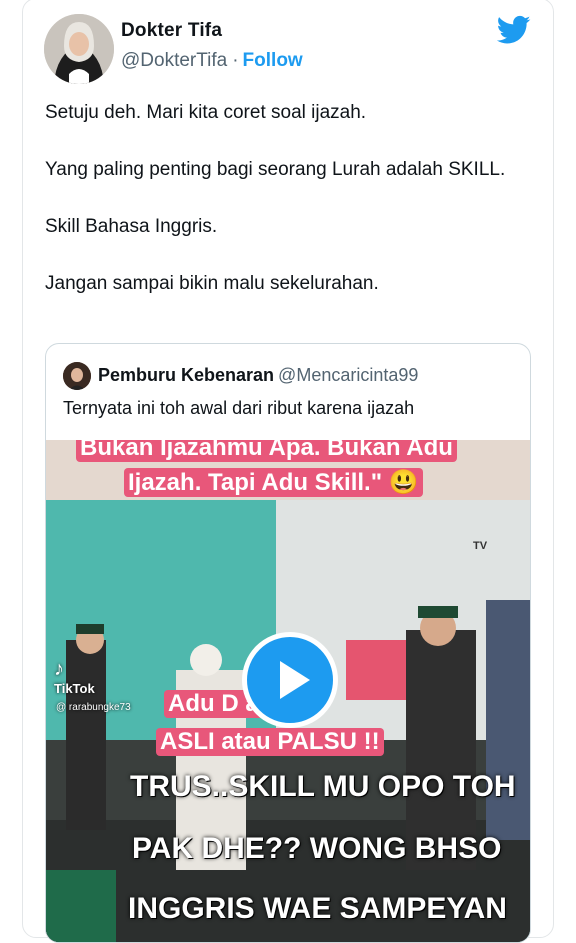  Describe the element at coordinates (513, 30) in the screenshot. I see `twitter-bird-icon` at that location.